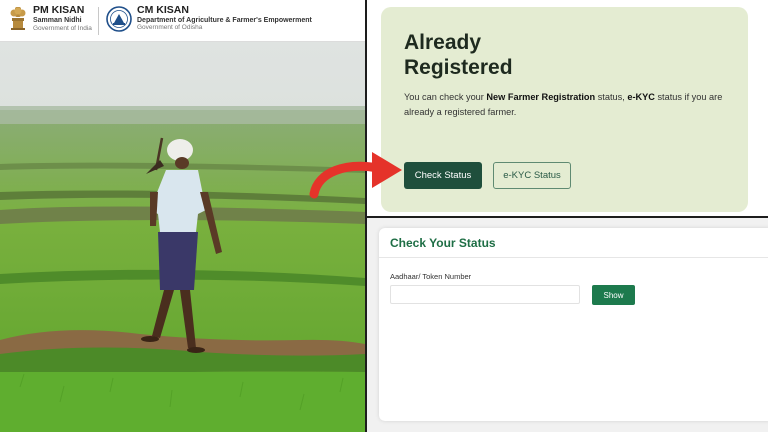 This screenshot has height=432, width=768. I want to click on check-status-title: Check Your Status, so click(443, 243).